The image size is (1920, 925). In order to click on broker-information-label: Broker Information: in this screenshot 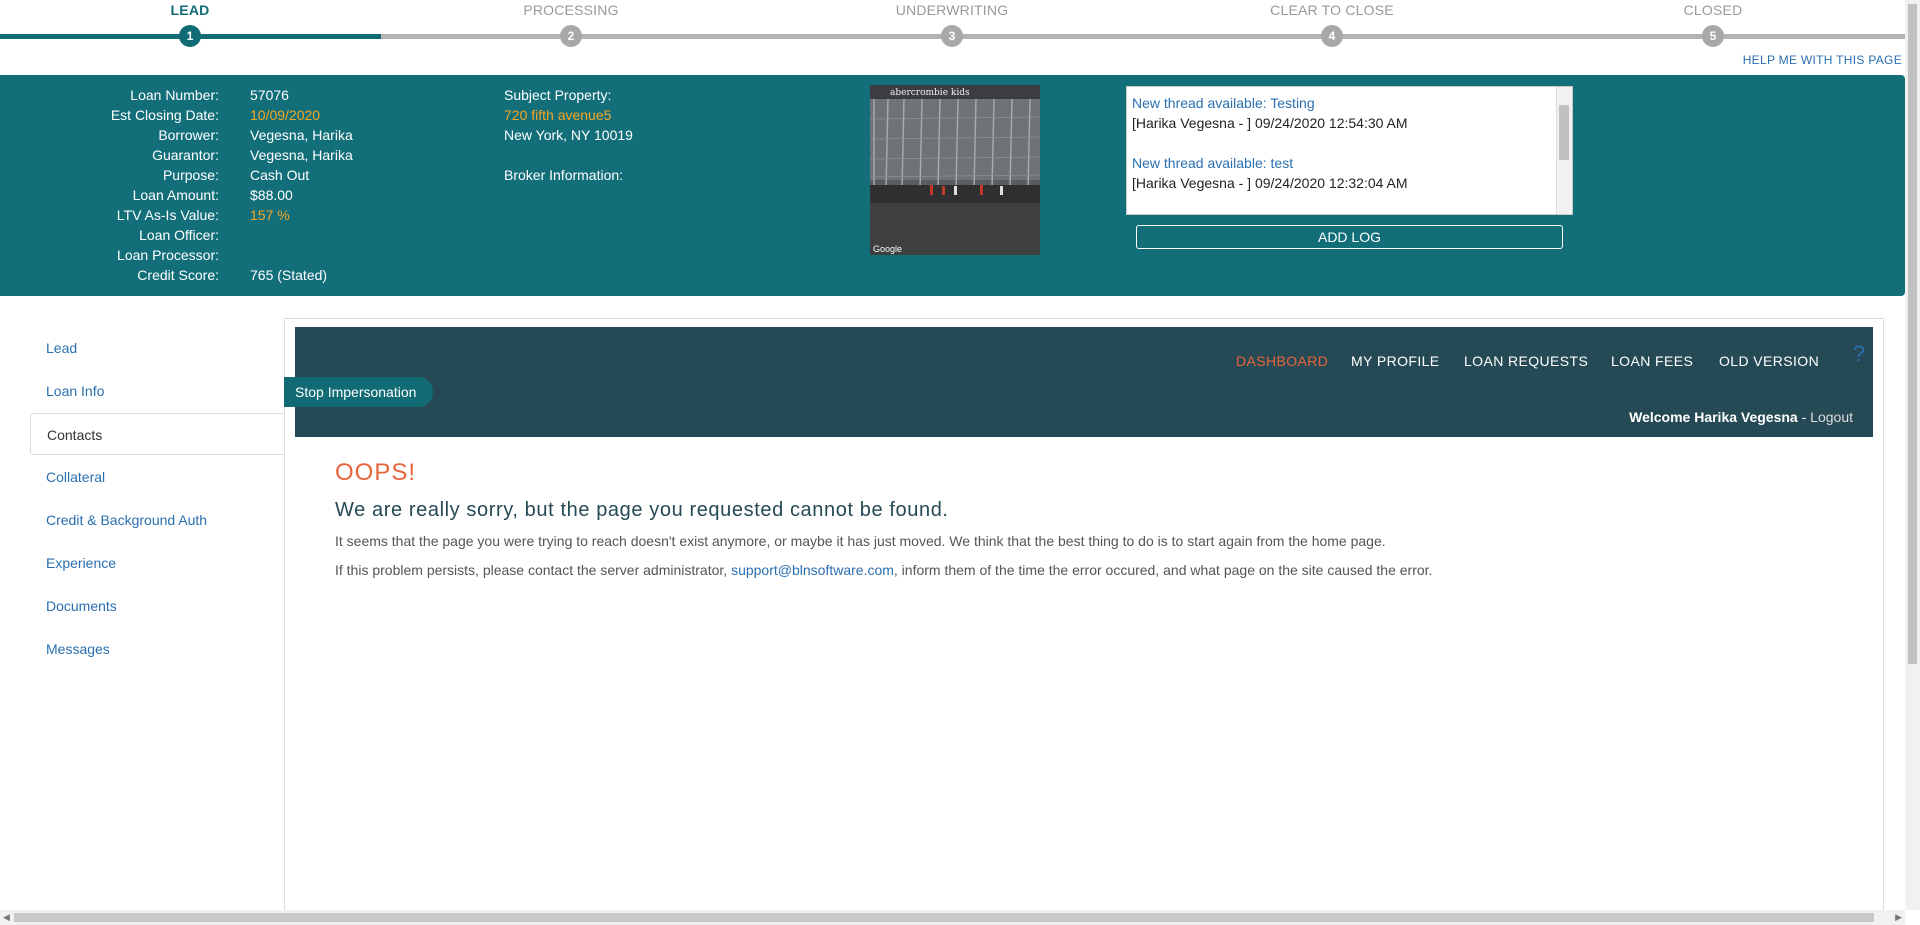, I will do `click(564, 175)`.